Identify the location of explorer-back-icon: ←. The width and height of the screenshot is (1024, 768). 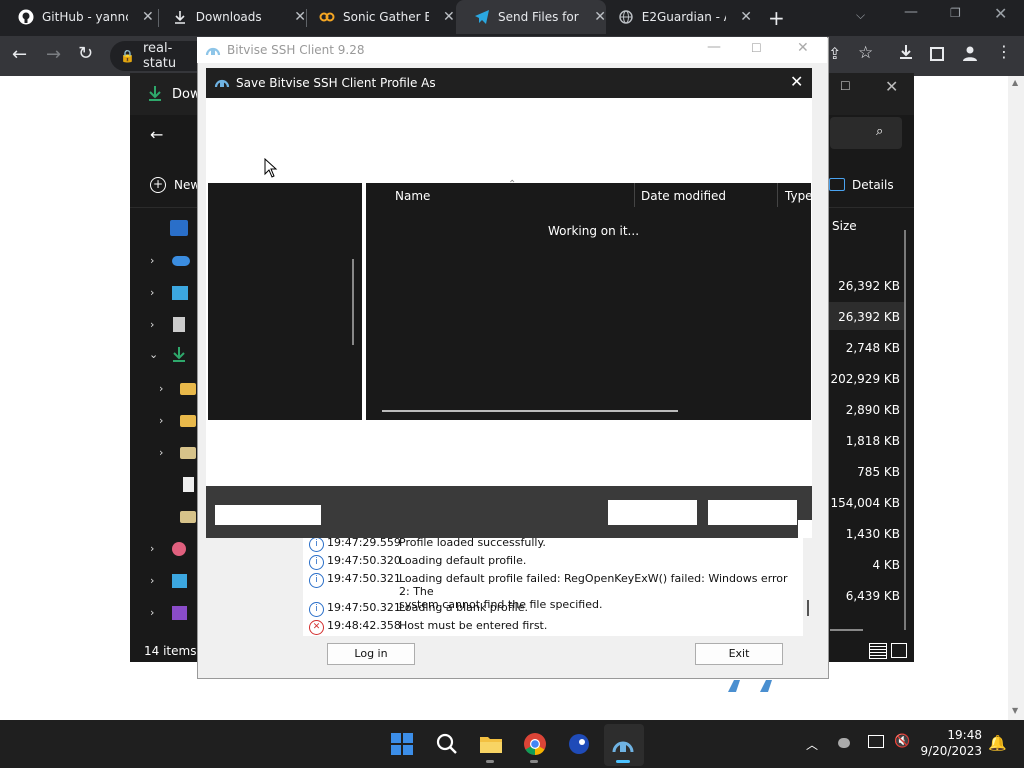
(156, 134).